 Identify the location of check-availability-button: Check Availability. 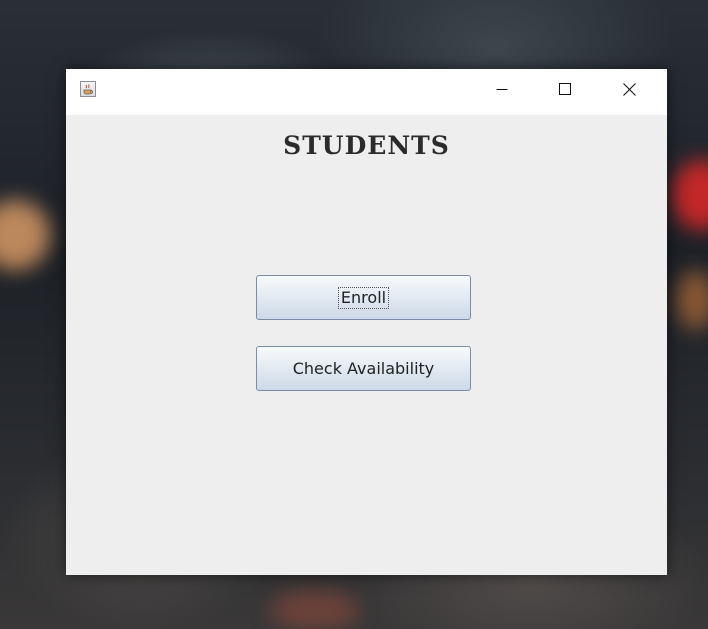
(363, 368).